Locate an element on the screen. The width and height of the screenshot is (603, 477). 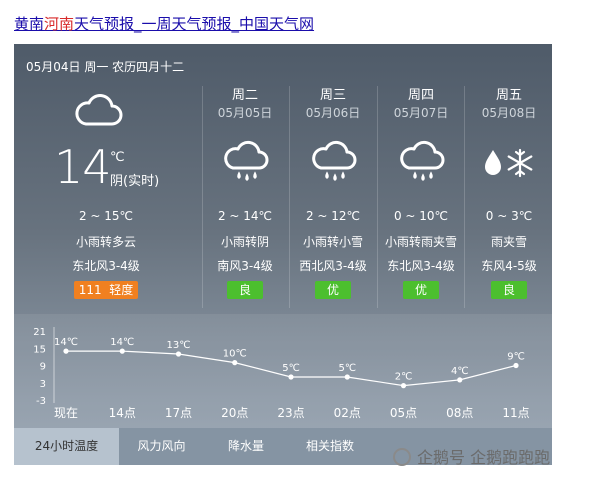
title-highlight: 河南 is located at coordinates (59, 24).